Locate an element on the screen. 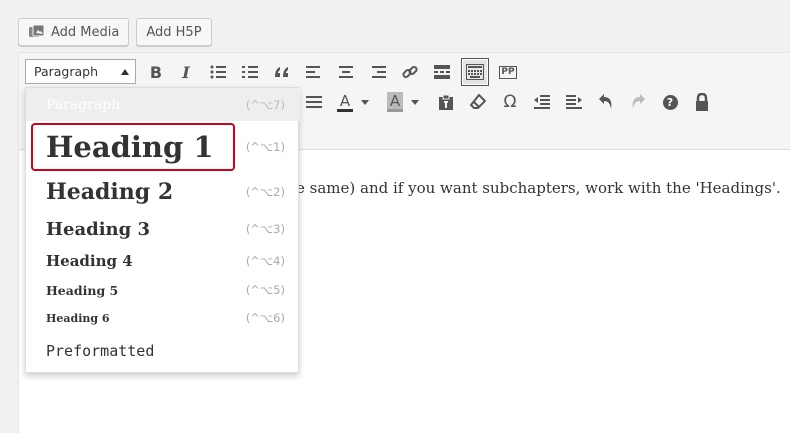  format-option-paragraph: Paragraph (^⌥7) is located at coordinates (163, 104).